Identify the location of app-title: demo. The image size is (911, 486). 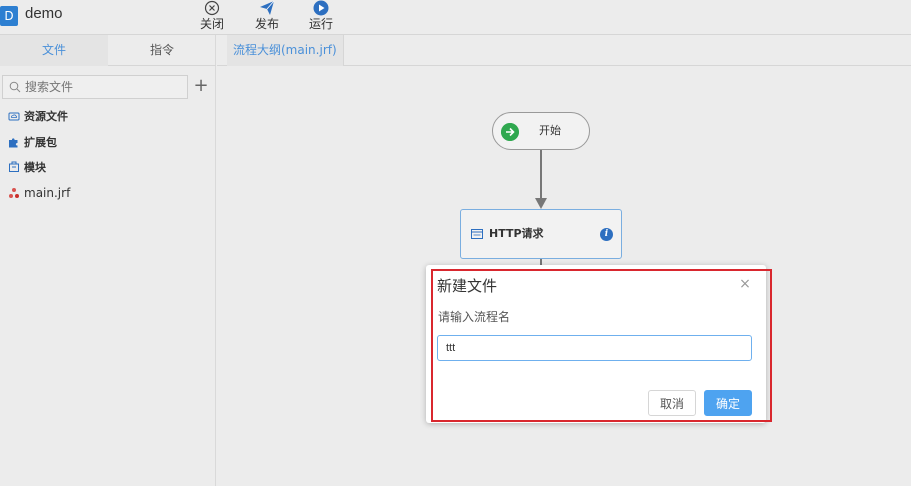
(44, 13).